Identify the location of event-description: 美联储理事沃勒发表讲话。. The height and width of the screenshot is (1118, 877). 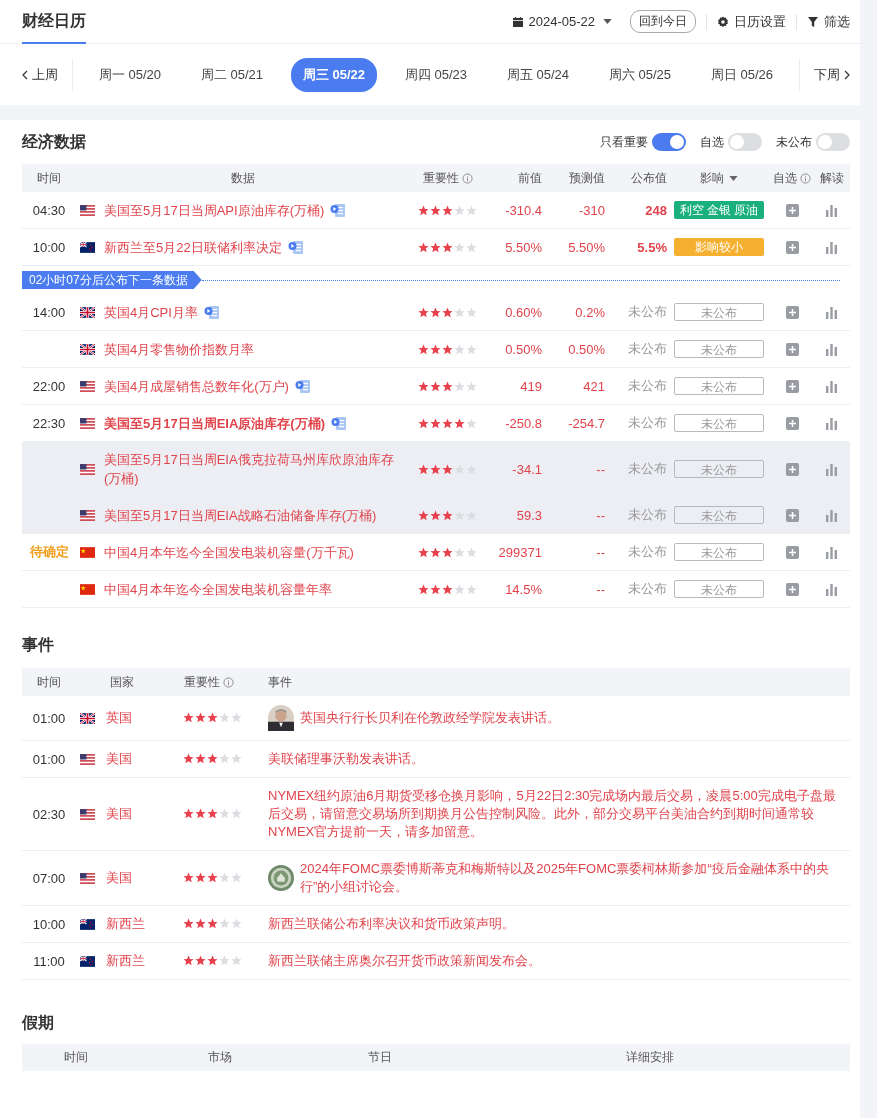
(346, 759).